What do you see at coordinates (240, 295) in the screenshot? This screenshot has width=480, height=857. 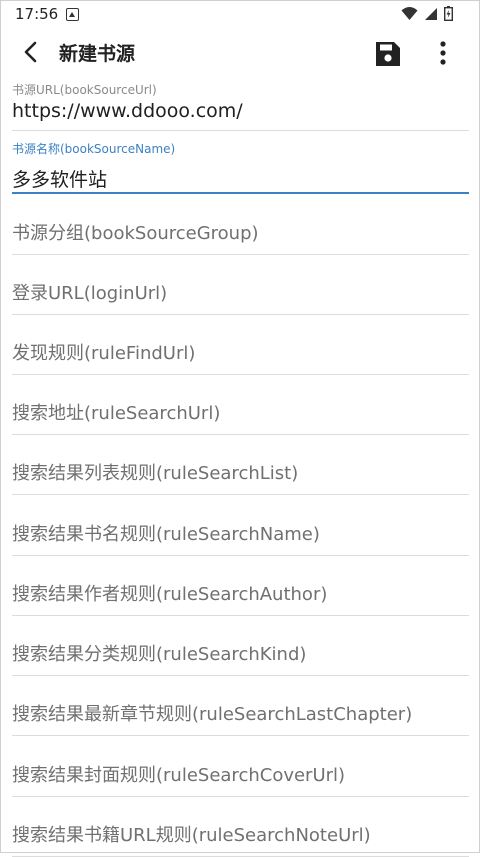 I see `login-url-field: 登录URL(loginUrl)` at bounding box center [240, 295].